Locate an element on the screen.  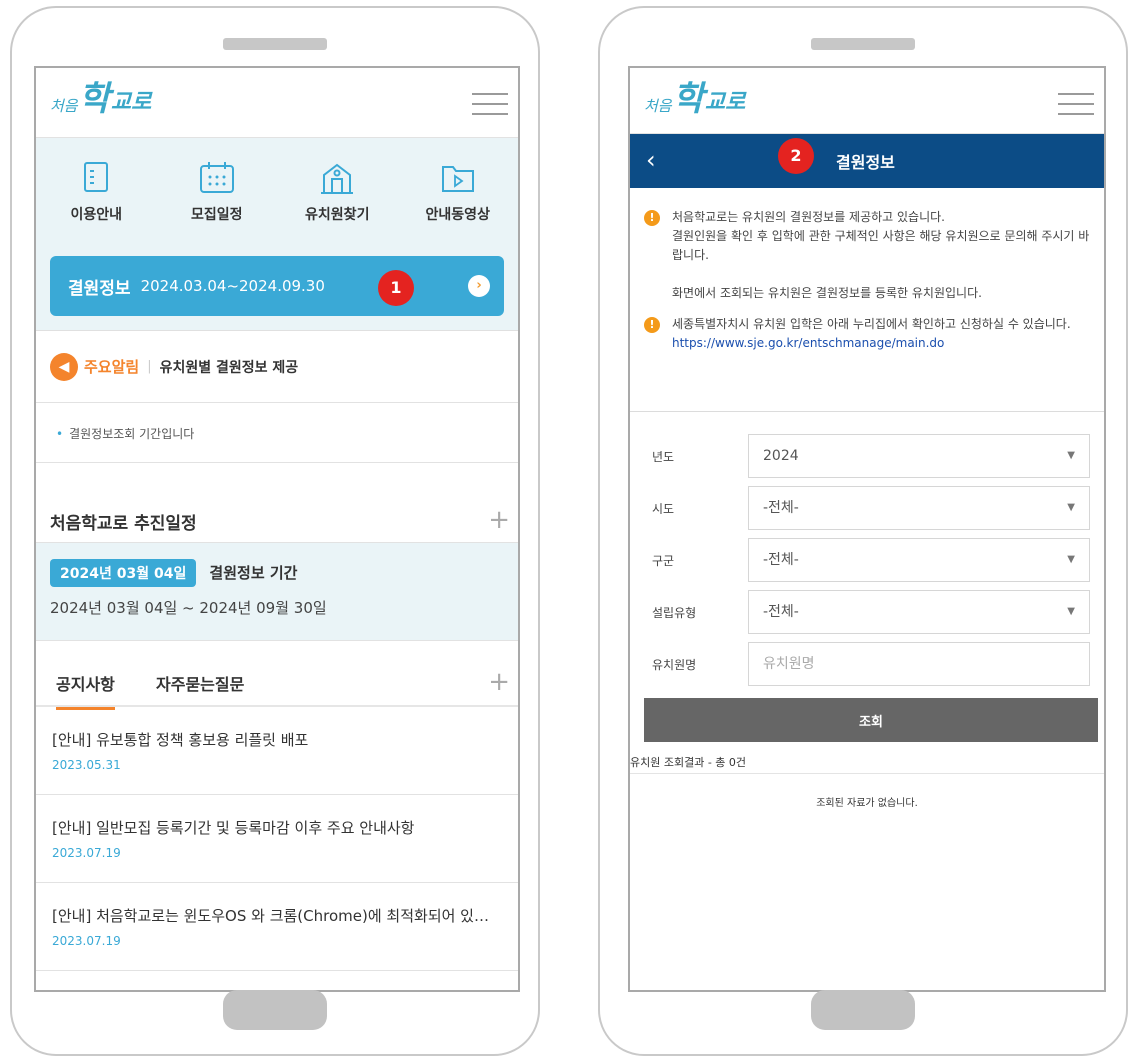
list-item: [안내] 유보통합 정책 홍보용 리플릿 배포 2023.05.31 is located at coordinates (277, 751).